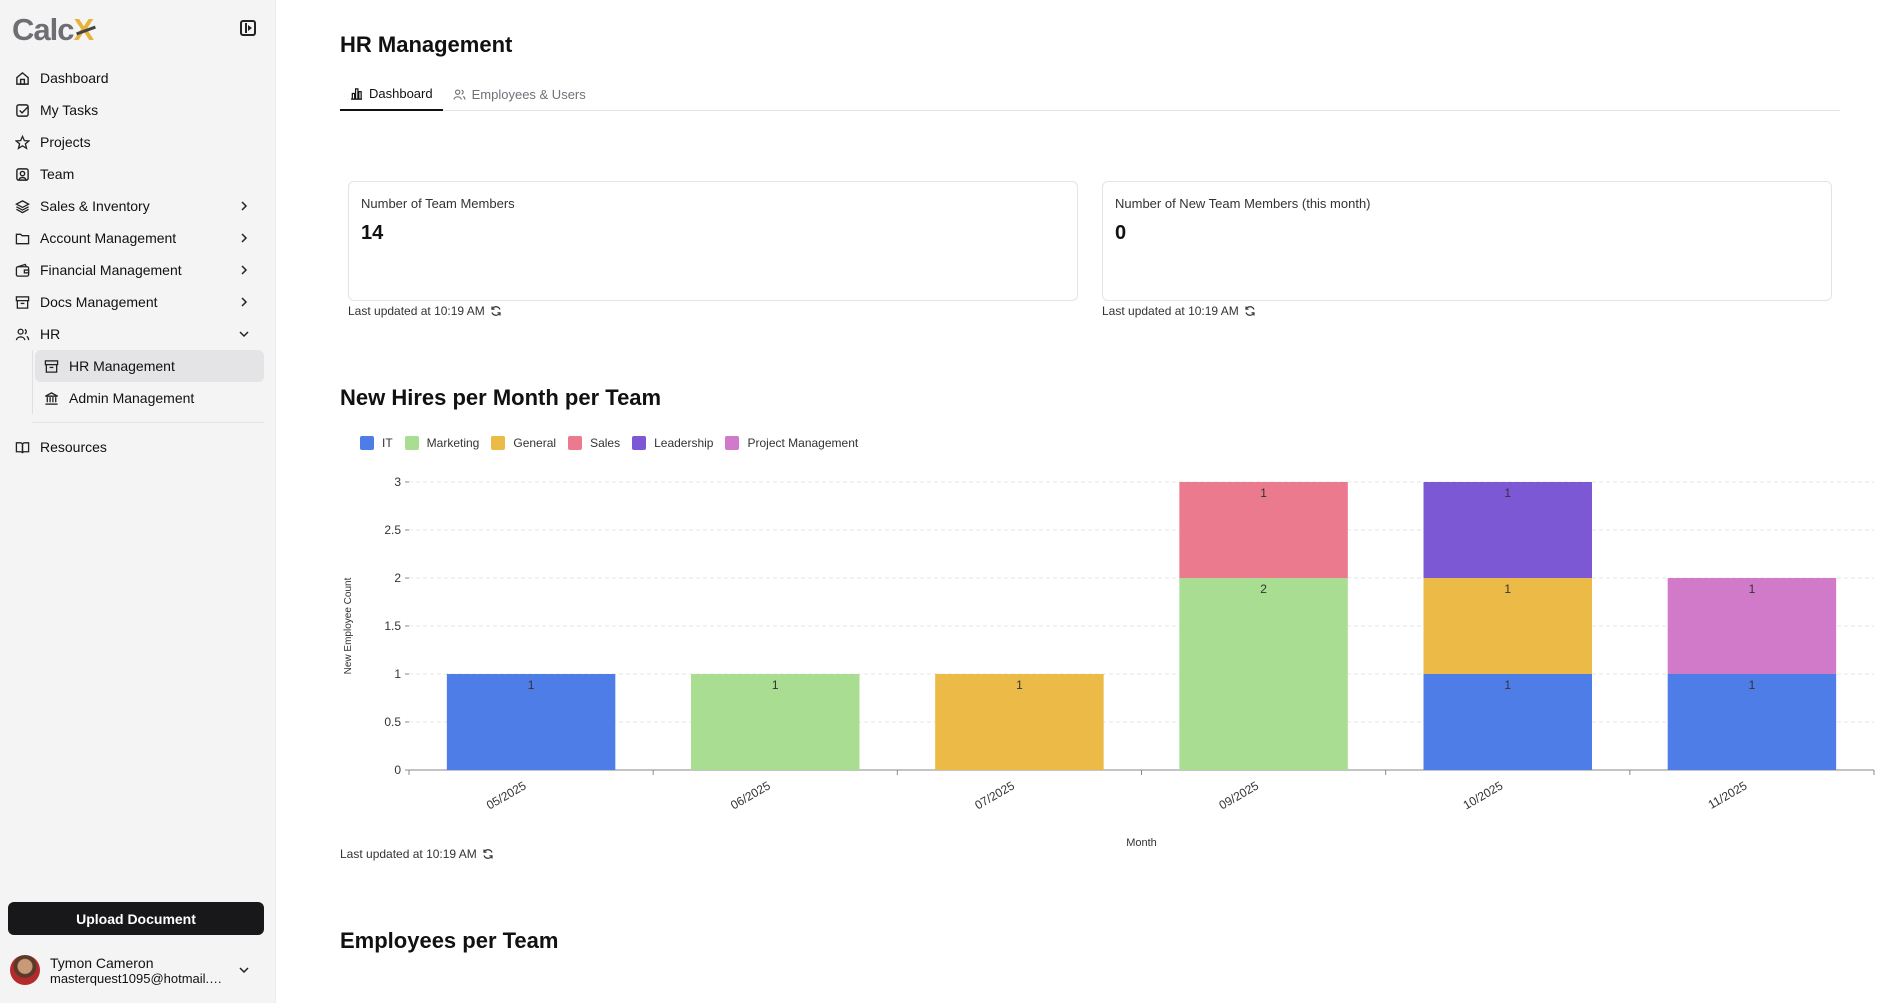  I want to click on x-tick-label: 11/2025, so click(1728, 795).